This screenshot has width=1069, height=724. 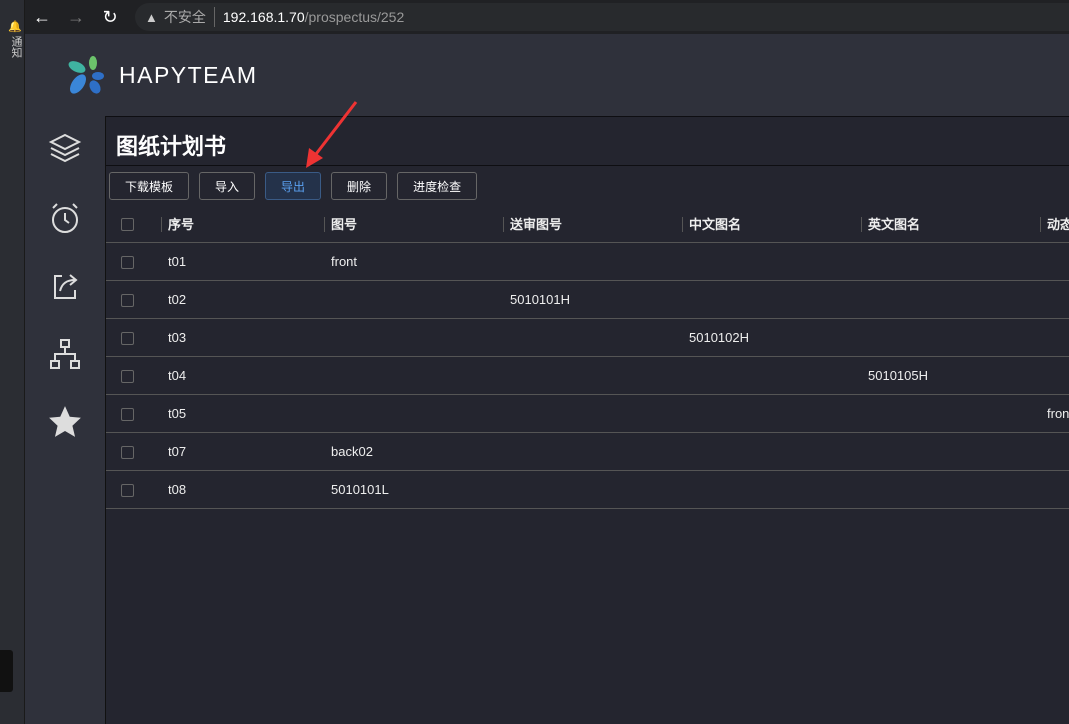 I want to click on table-row: t01 front, so click(x=587, y=261).